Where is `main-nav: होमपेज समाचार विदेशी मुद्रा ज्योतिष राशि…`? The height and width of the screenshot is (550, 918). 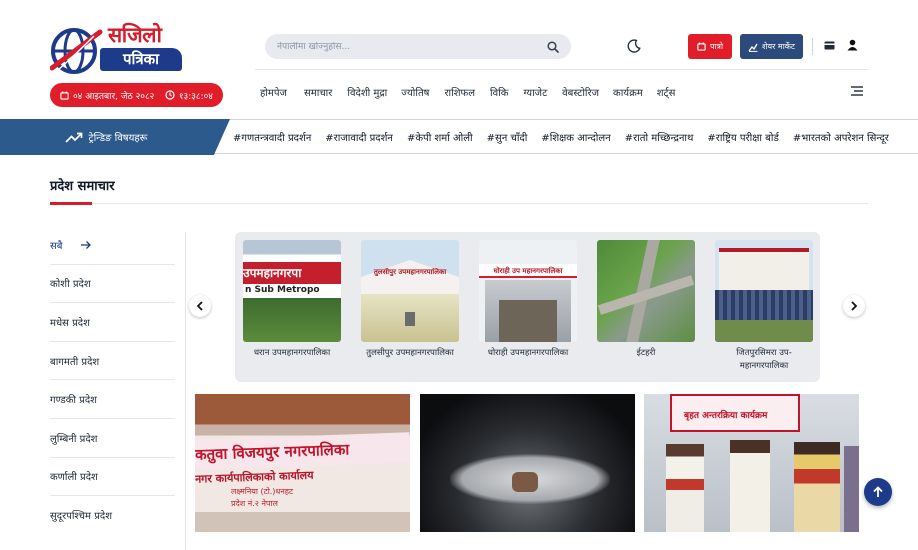 main-nav: होमपेज समाचार विदेशी मुद्रा ज्योतिष राशि… is located at coordinates (467, 92).